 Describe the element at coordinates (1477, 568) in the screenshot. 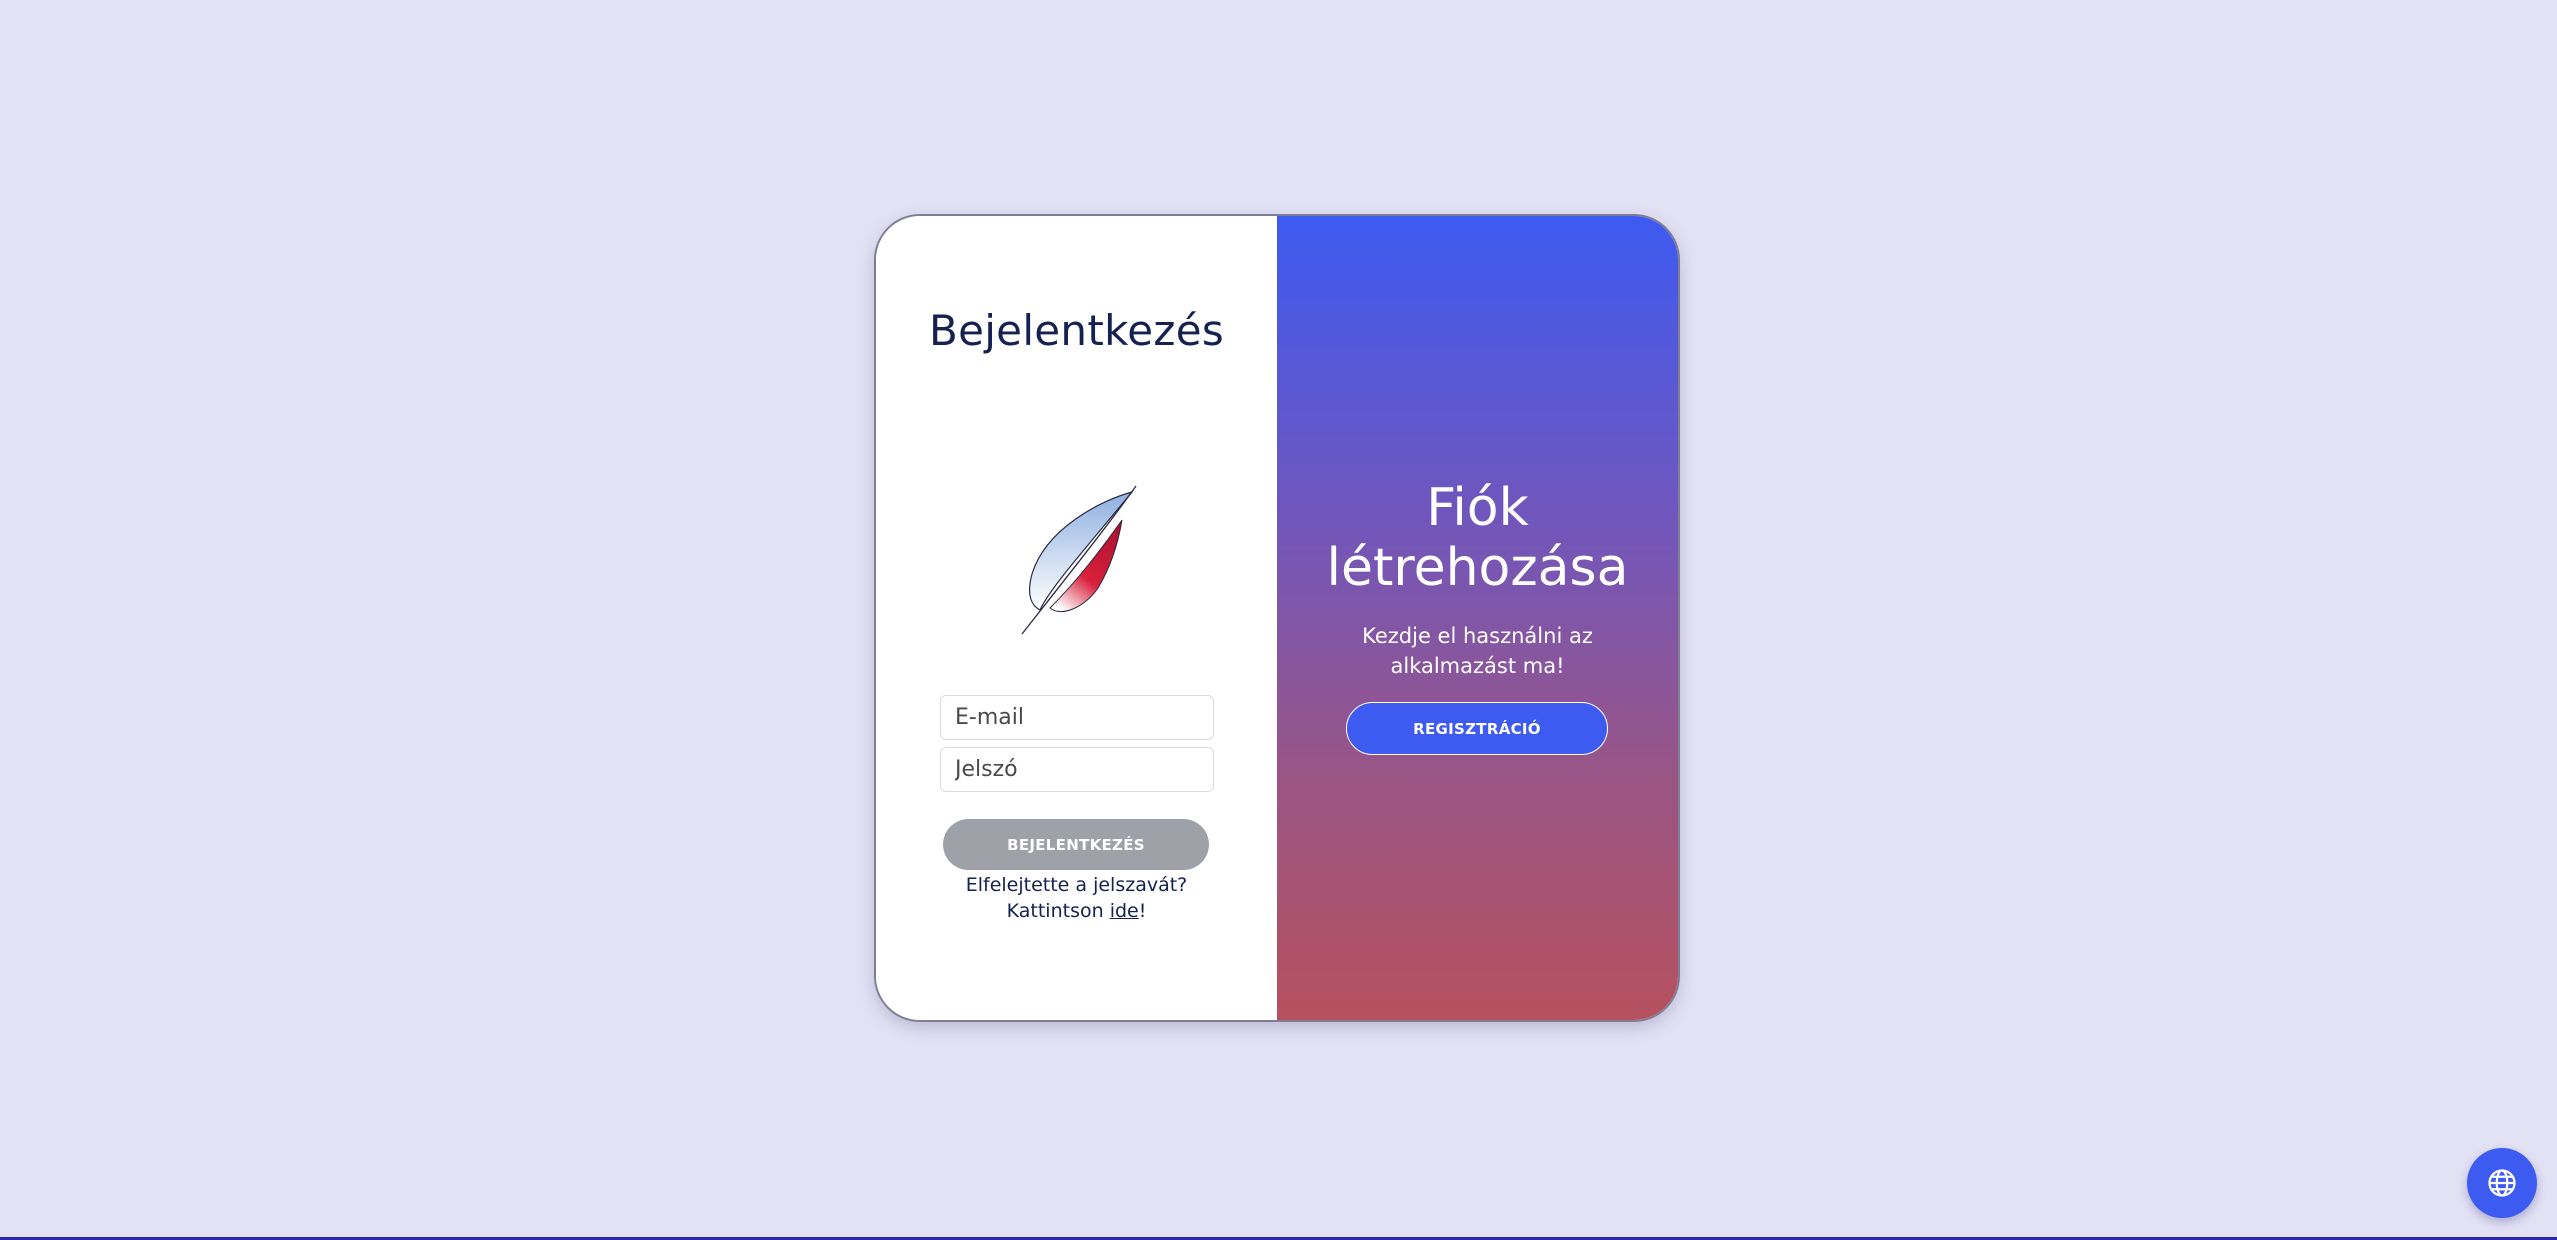

I see `register-title-line2: létrehozása` at that location.